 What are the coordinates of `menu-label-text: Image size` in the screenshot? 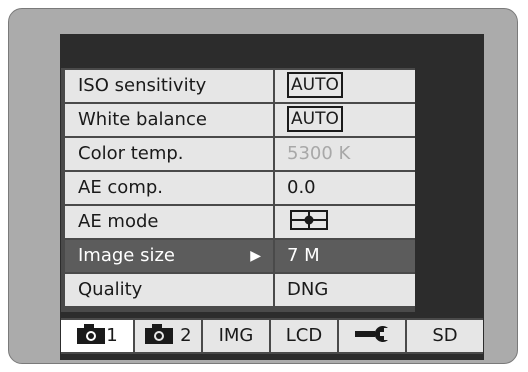 It's located at (126, 255).